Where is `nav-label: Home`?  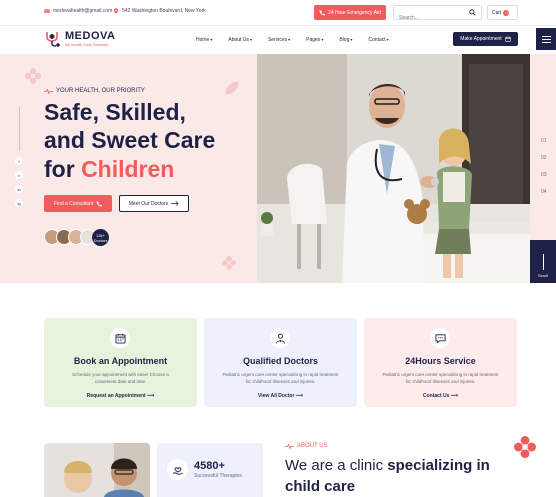 nav-label: Home is located at coordinates (203, 40).